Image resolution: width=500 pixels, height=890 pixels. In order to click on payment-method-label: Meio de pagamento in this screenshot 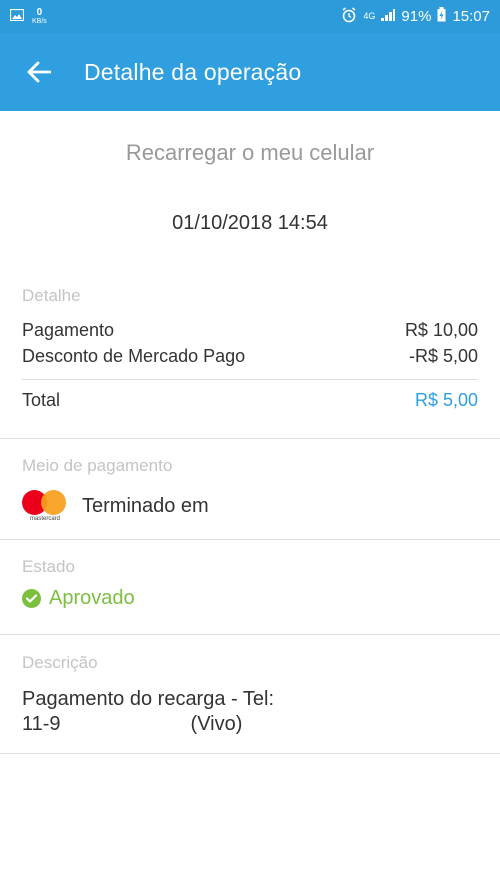, I will do `click(97, 465)`.